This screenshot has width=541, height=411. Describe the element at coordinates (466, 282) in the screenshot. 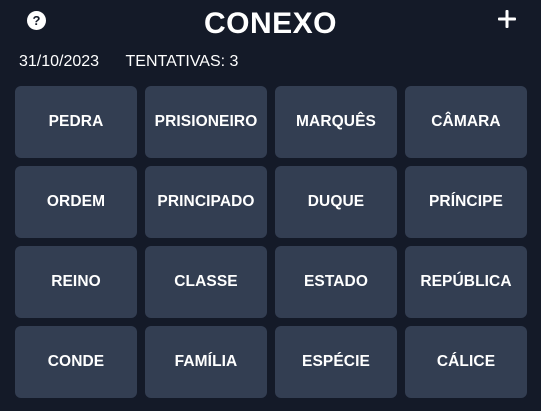

I see `word-tile: REPÚBLICA` at that location.